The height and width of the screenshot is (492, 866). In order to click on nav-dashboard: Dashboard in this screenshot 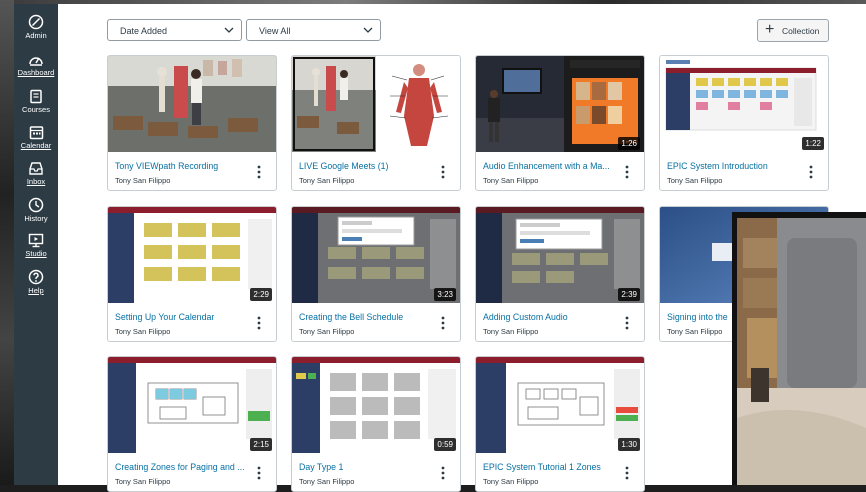, I will do `click(36, 65)`.